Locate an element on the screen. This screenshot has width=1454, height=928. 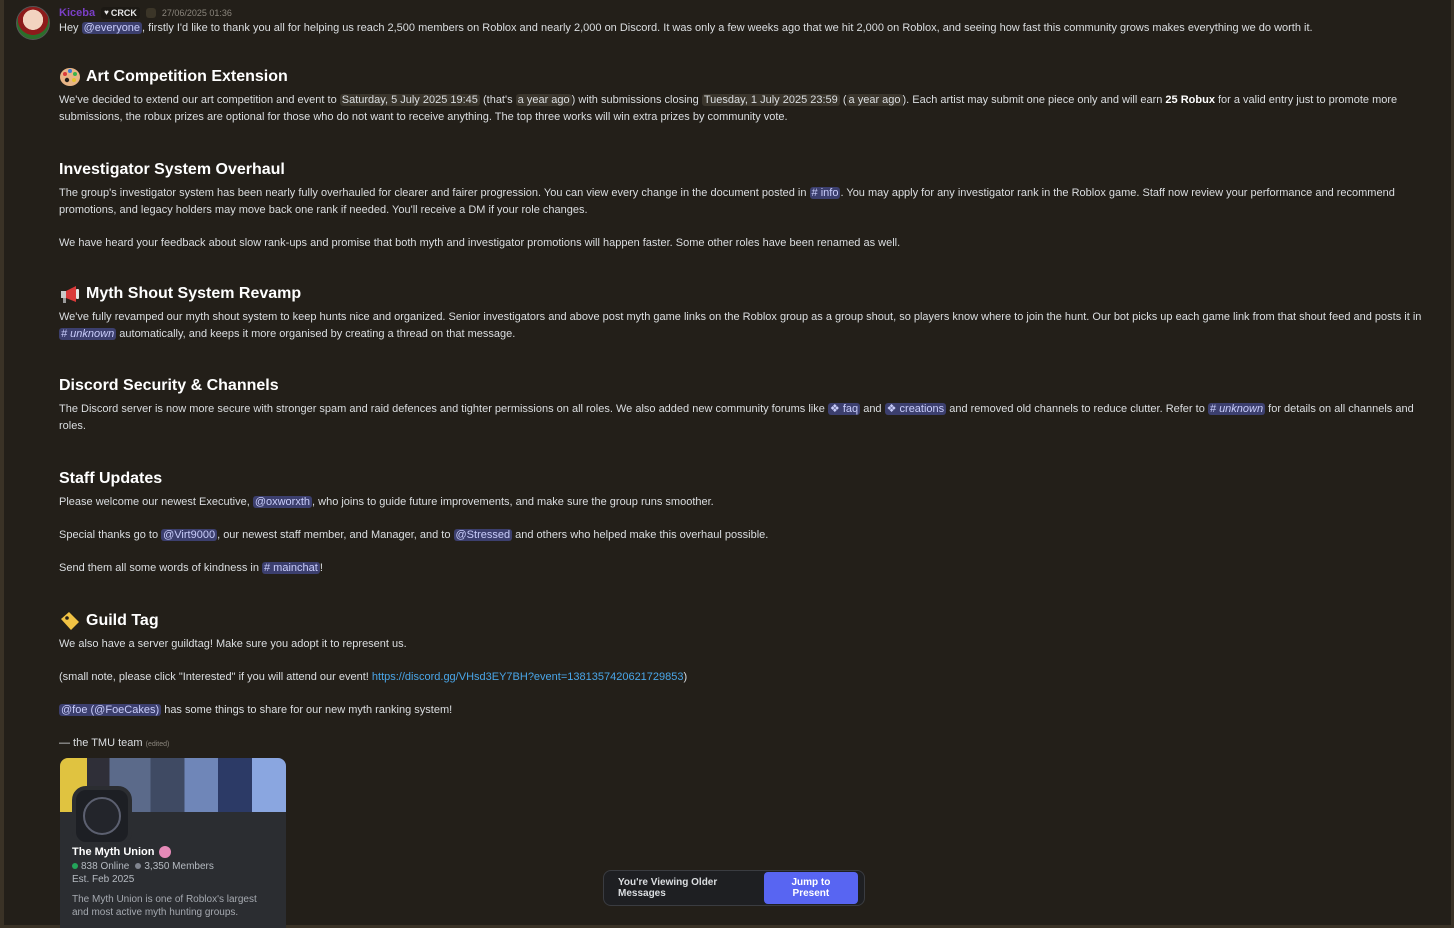
security-title: Discord Security & Channels is located at coordinates (169, 385).